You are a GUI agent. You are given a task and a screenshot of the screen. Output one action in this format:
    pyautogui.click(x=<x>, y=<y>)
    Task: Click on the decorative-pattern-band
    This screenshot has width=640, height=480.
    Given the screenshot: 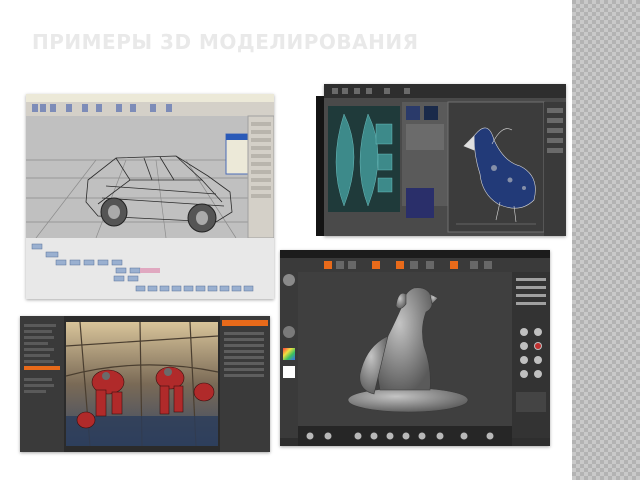 What is the action you would take?
    pyautogui.click(x=606, y=240)
    